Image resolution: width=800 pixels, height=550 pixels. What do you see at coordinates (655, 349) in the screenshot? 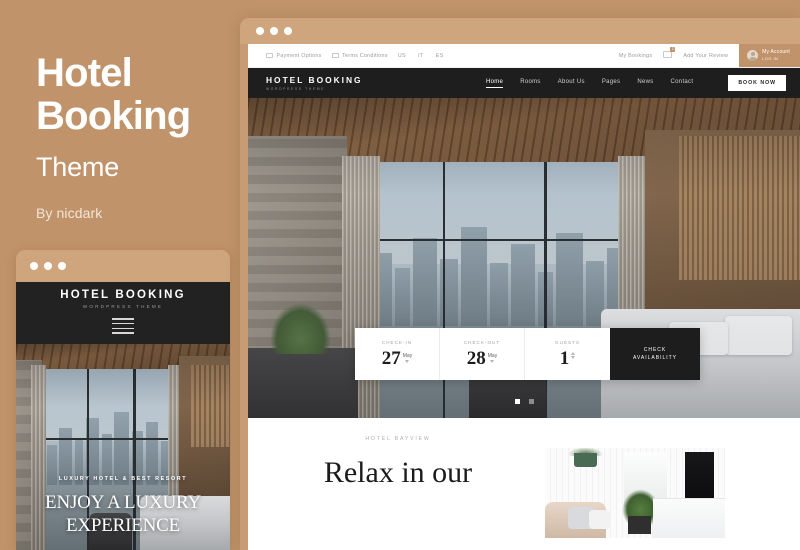
I see `check-availability-line-1: CHECK` at bounding box center [655, 349].